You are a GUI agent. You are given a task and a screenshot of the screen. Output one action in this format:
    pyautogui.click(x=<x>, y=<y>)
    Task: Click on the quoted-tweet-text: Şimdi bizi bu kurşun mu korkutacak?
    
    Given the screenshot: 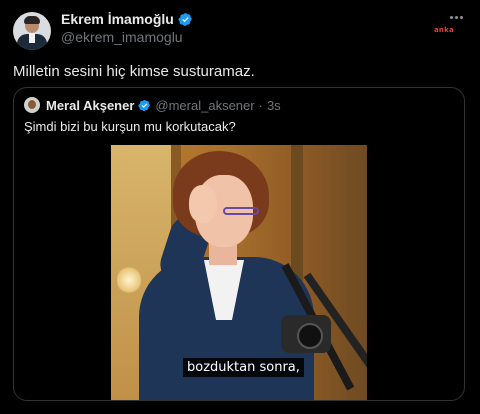 What is the action you would take?
    pyautogui.click(x=130, y=126)
    